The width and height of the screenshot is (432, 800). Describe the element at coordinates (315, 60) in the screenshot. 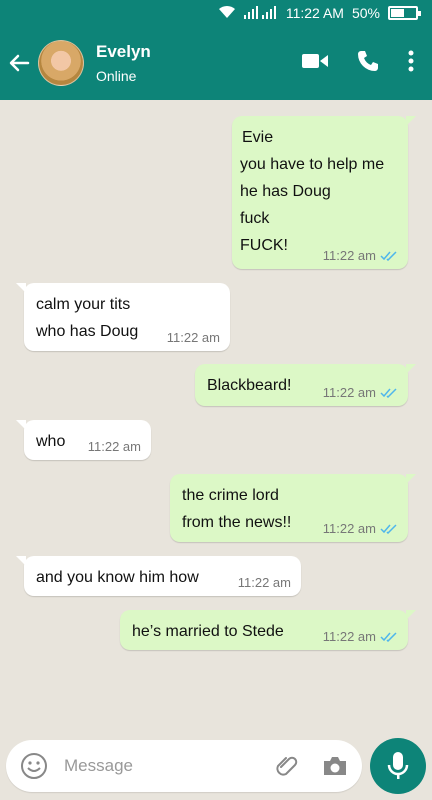

I see `video-camera-icon` at that location.